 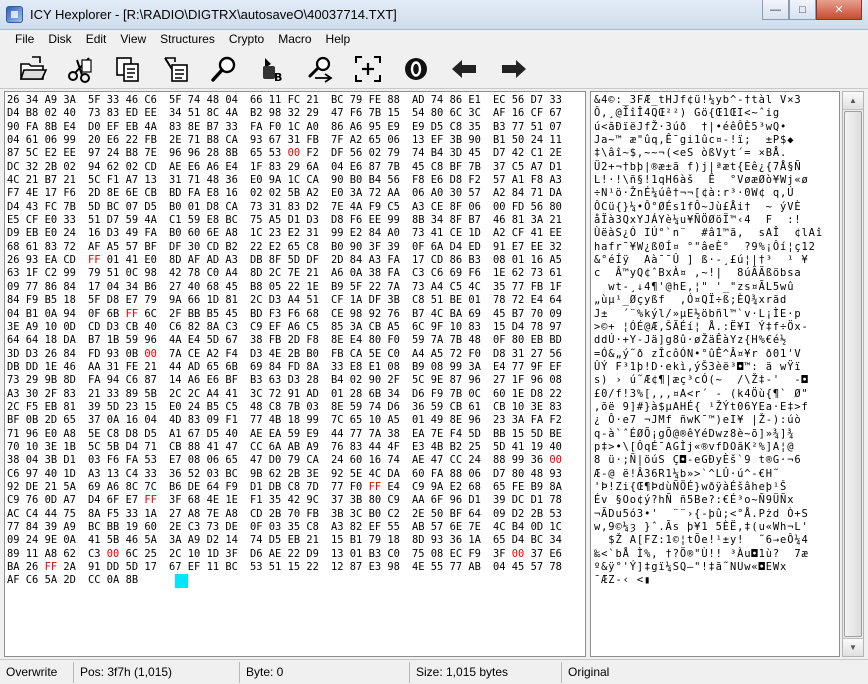 What do you see at coordinates (371, 100) in the screenshot?
I see `hex-group: BC 79 FE 88` at bounding box center [371, 100].